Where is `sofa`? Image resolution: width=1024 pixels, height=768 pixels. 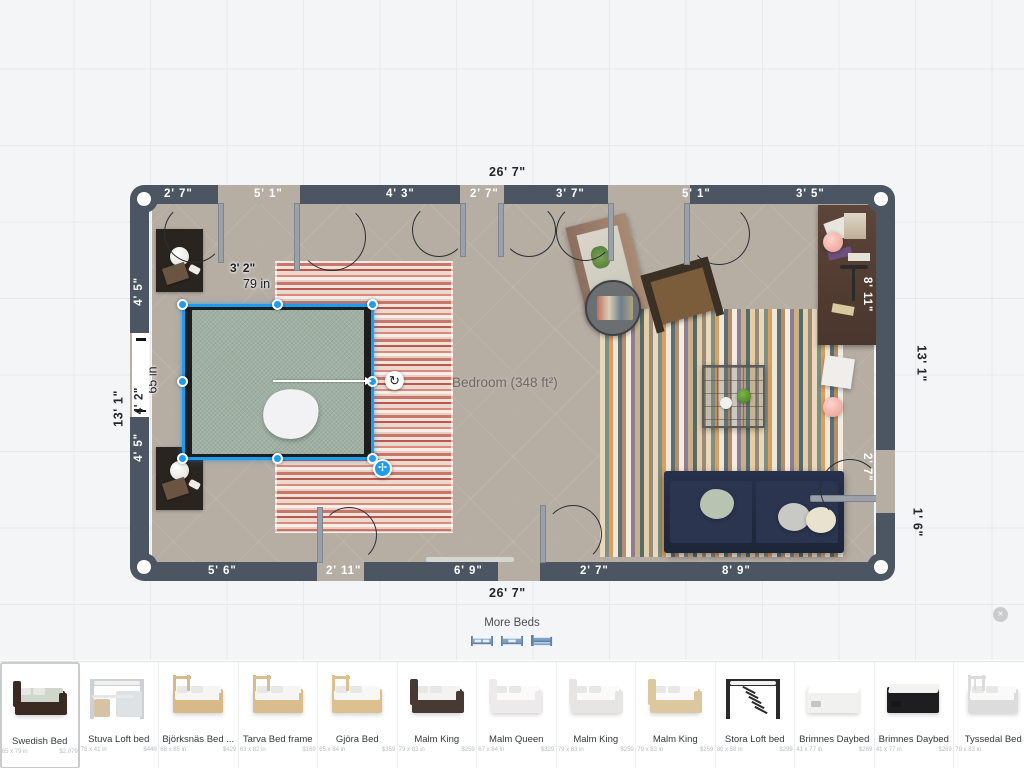
sofa is located at coordinates (754, 512).